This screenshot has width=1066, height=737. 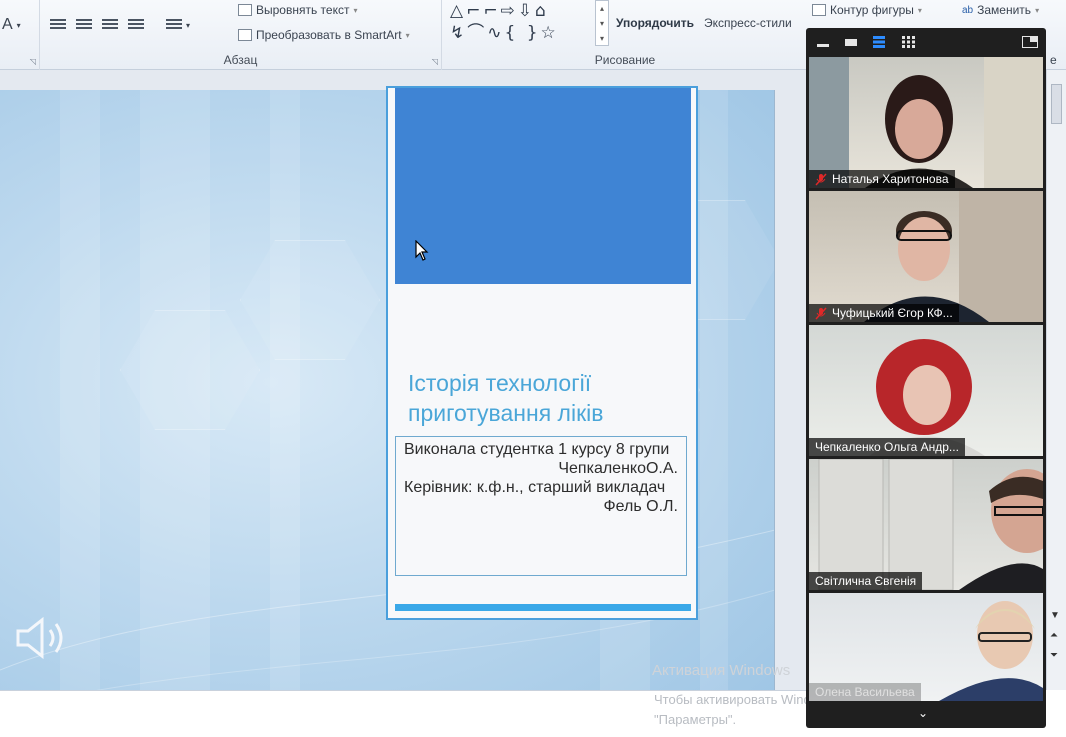 What do you see at coordinates (926, 647) in the screenshot?
I see `participant-tile-5: Олена Васильева` at bounding box center [926, 647].